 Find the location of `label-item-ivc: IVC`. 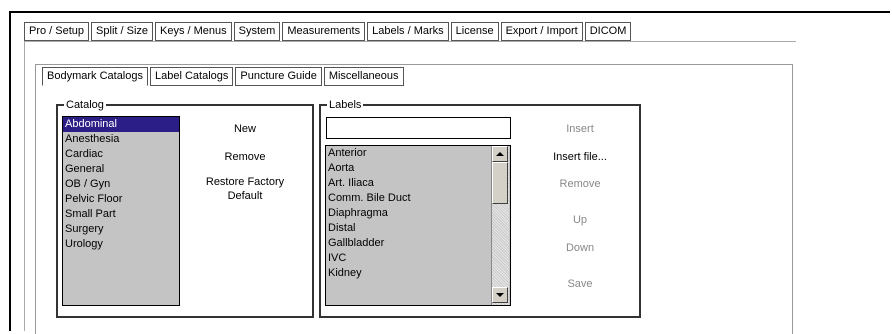

label-item-ivc: IVC is located at coordinates (418, 258).